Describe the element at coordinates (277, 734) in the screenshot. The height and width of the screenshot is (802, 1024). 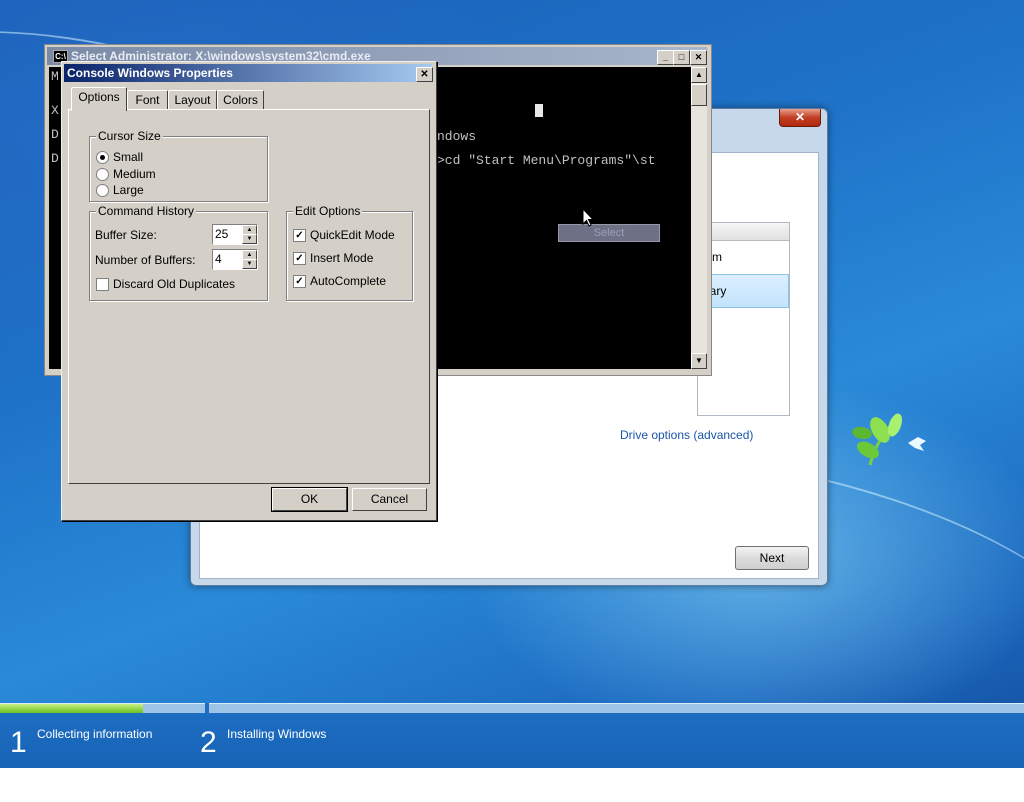
I see `step-label: Installing Windows` at that location.